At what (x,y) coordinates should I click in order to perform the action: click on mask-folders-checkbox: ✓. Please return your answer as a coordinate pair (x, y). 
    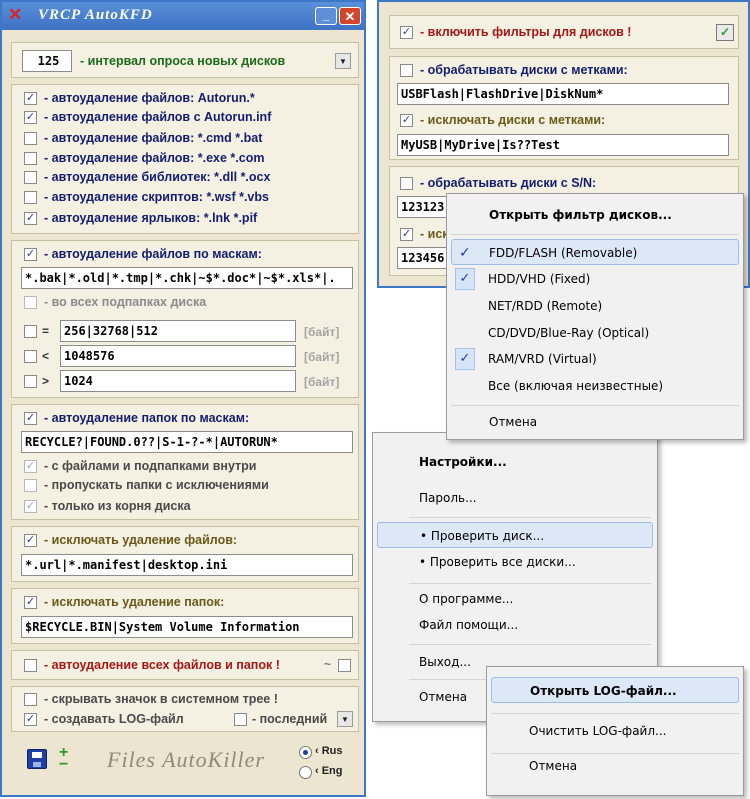
    Looking at the image, I should click on (30, 418).